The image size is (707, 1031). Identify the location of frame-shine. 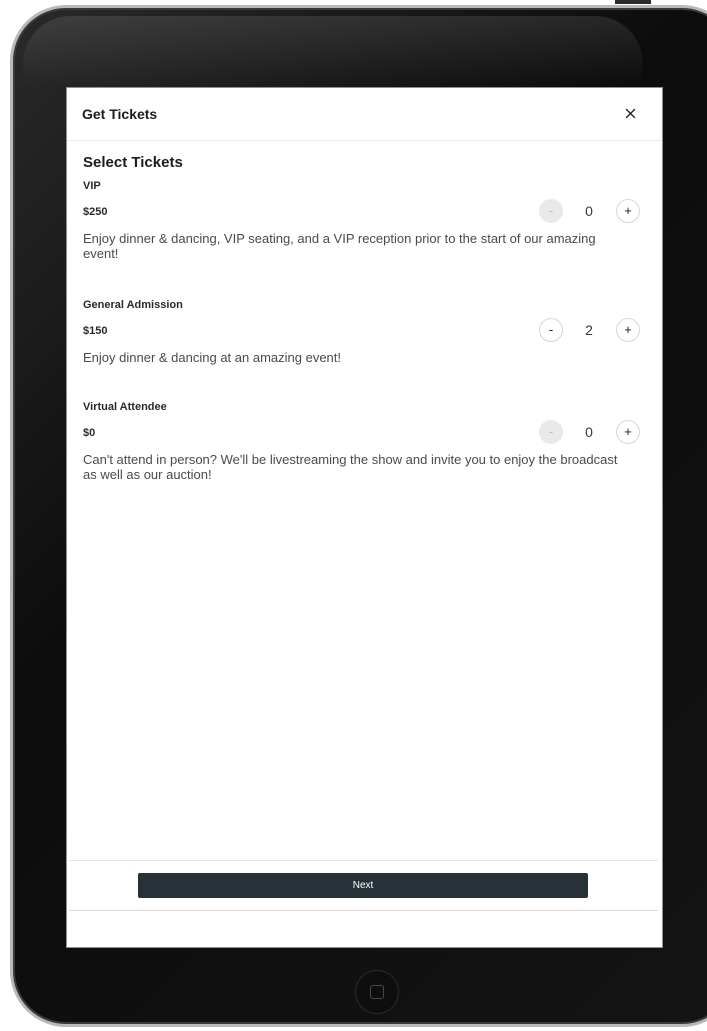
(333, 51).